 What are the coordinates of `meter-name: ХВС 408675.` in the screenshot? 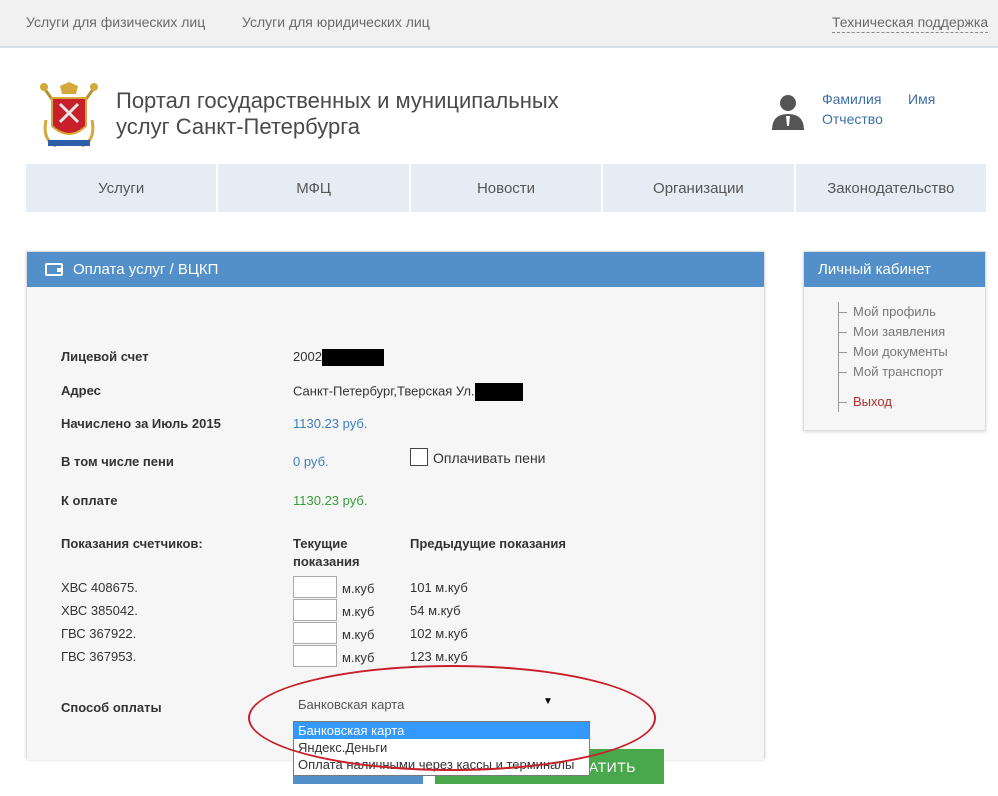 It's located at (99, 587).